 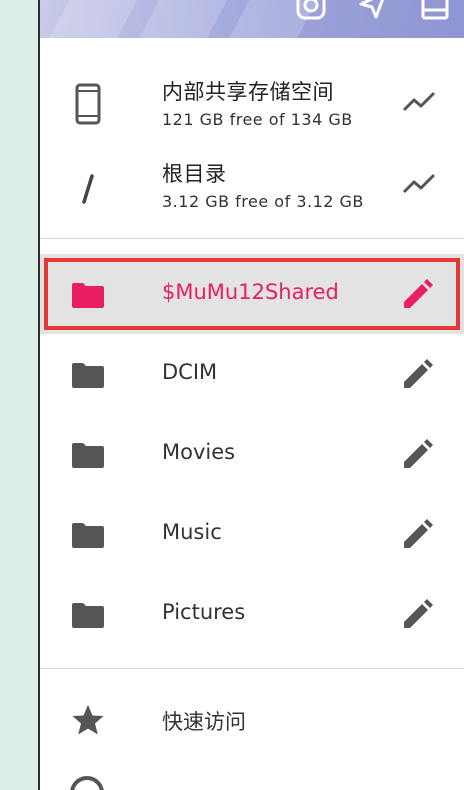 What do you see at coordinates (192, 532) in the screenshot?
I see `folder-label: Music` at bounding box center [192, 532].